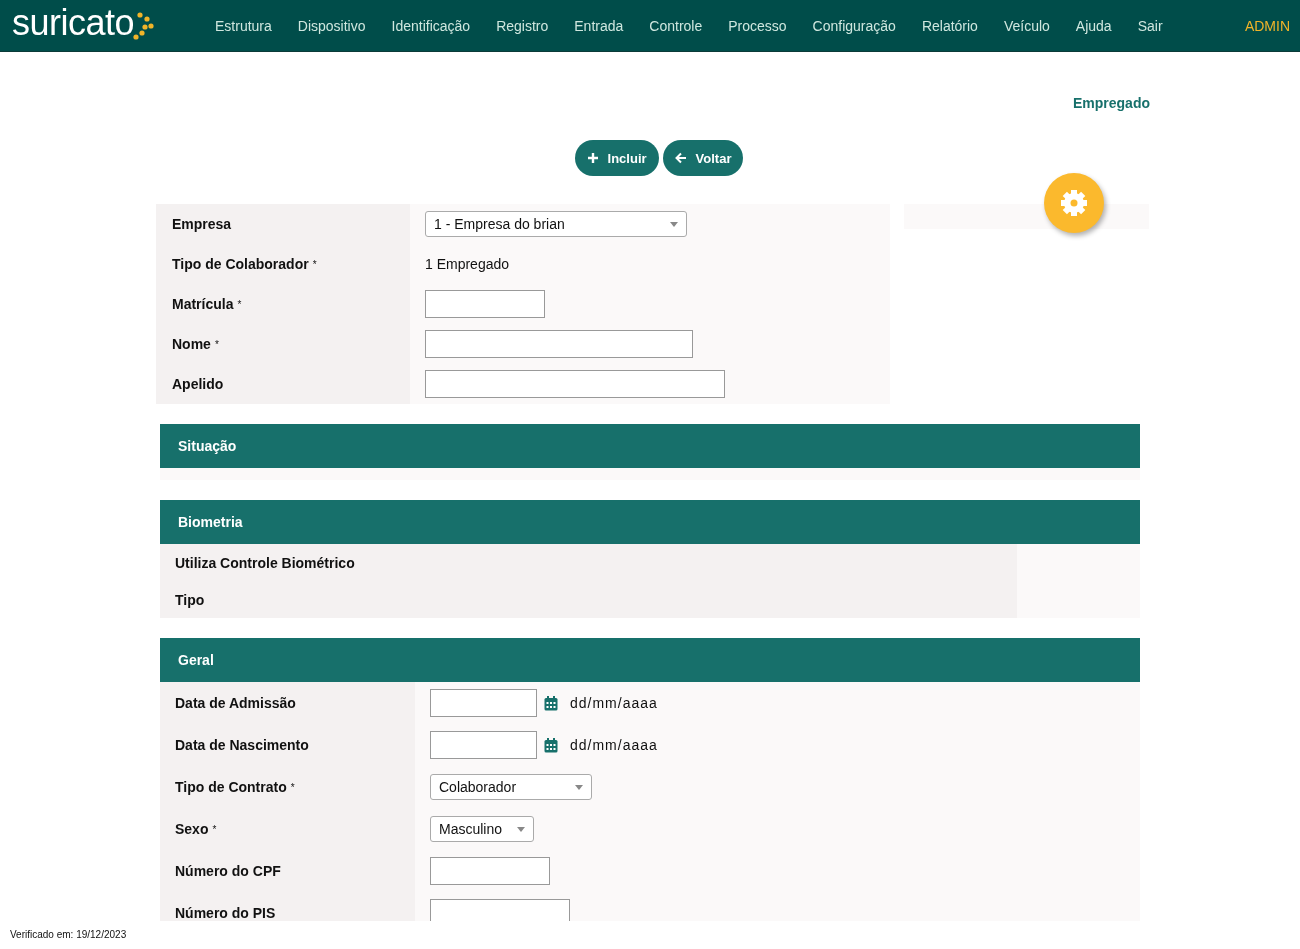 This screenshot has height=949, width=1300. Describe the element at coordinates (190, 599) in the screenshot. I see `field-label: Tipo` at that location.